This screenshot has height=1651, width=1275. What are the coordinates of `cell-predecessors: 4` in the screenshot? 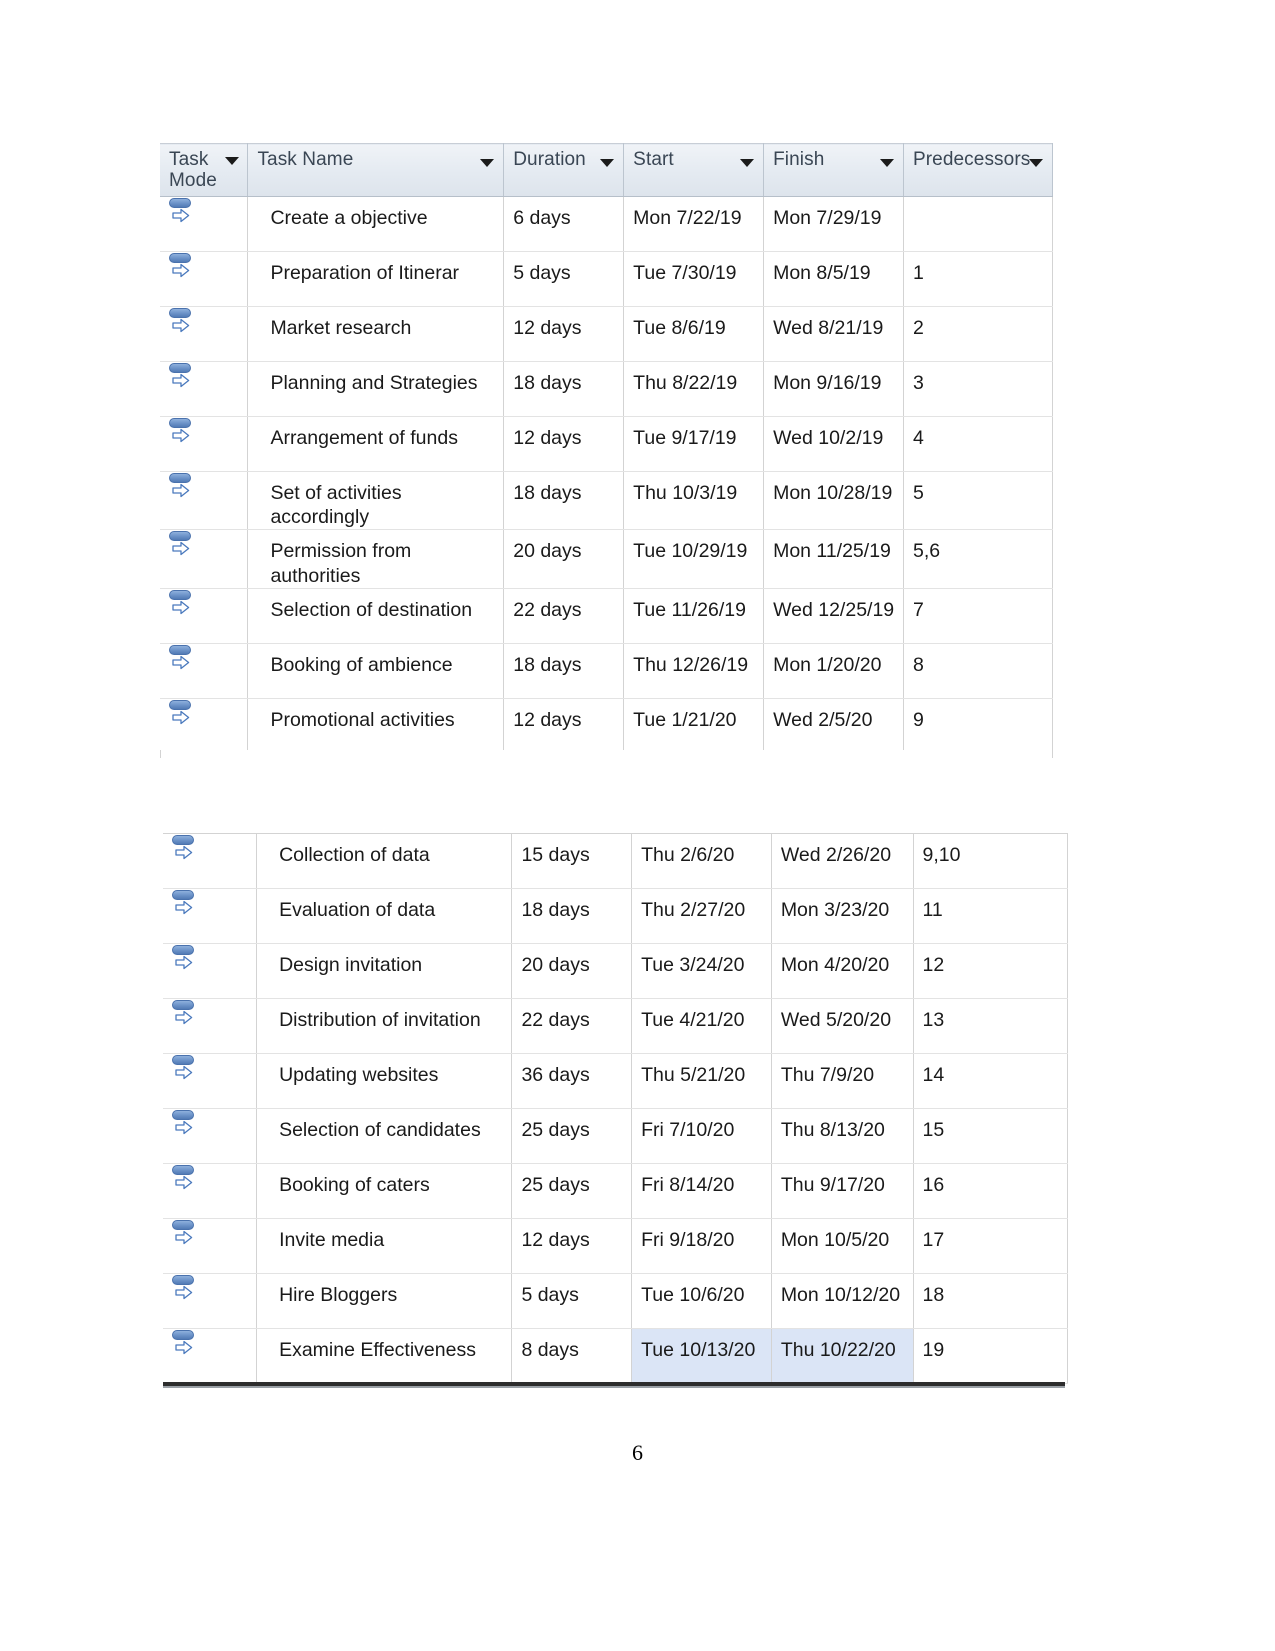 It's located at (978, 444).